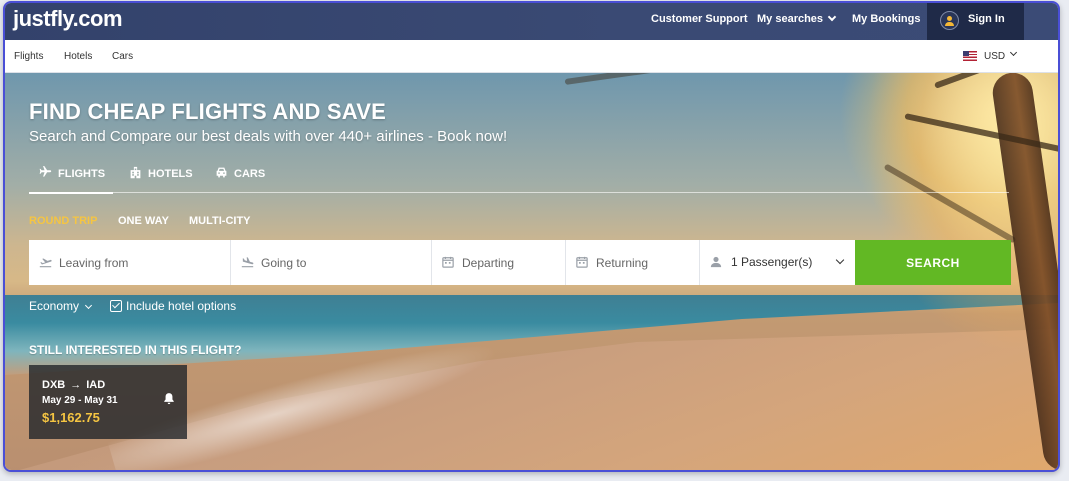 The image size is (1069, 481). I want to click on justfly-logo: justfly.com, so click(68, 19).